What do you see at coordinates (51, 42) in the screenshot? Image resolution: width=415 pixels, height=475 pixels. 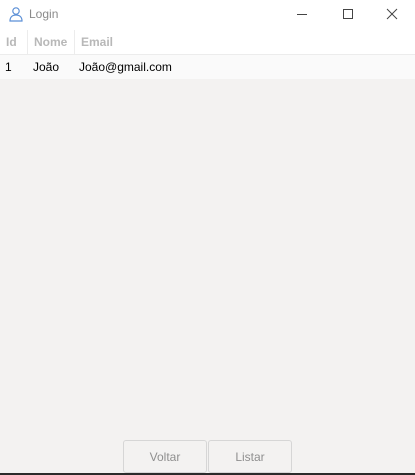 I see `column-header-nome: Nome` at bounding box center [51, 42].